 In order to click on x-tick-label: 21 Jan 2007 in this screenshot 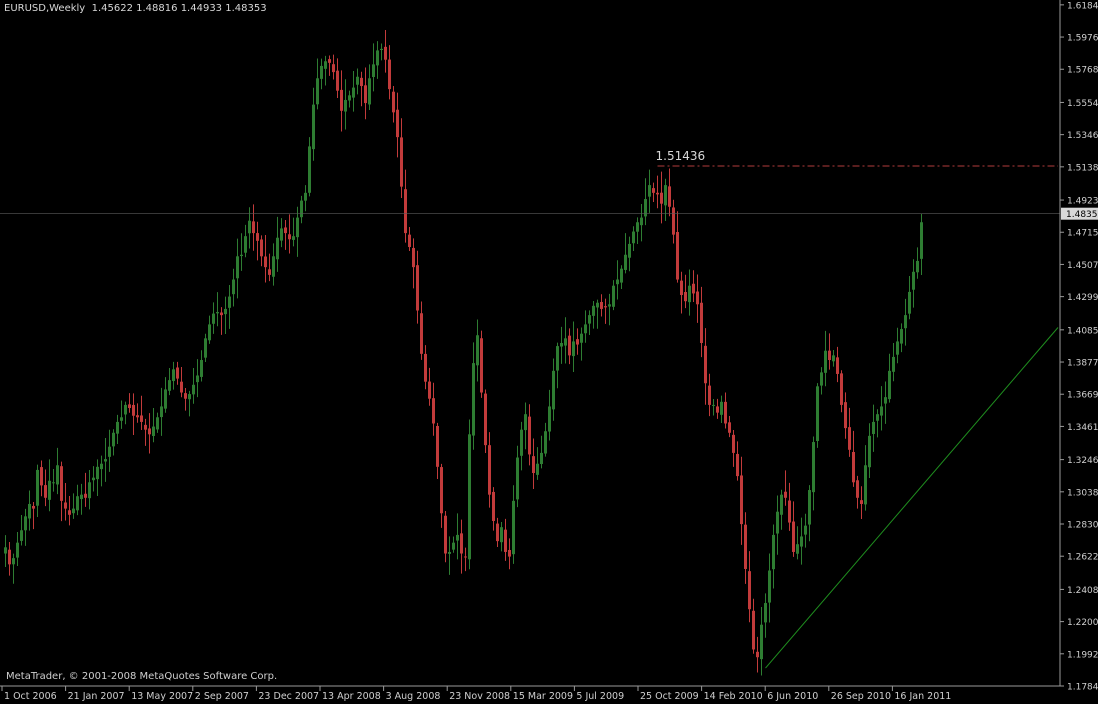, I will do `click(96, 696)`.